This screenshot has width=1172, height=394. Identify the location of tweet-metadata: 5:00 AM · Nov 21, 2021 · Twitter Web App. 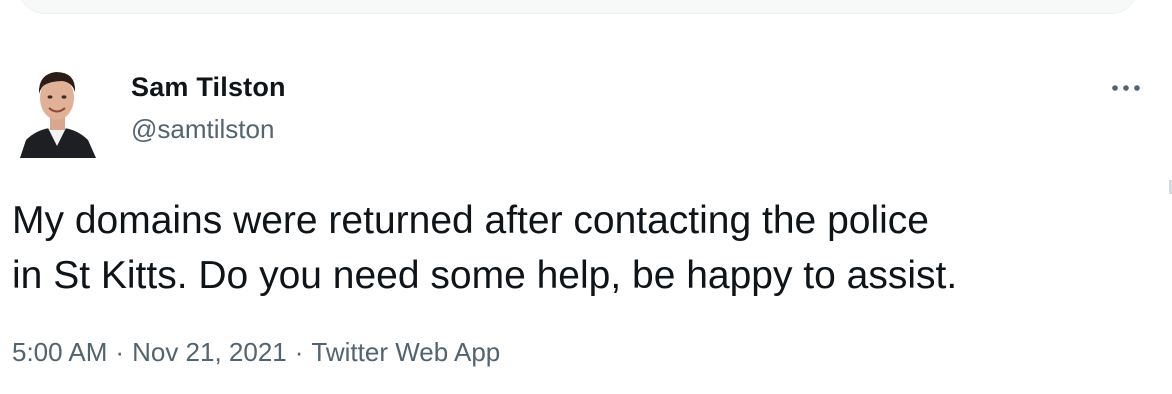
(256, 352).